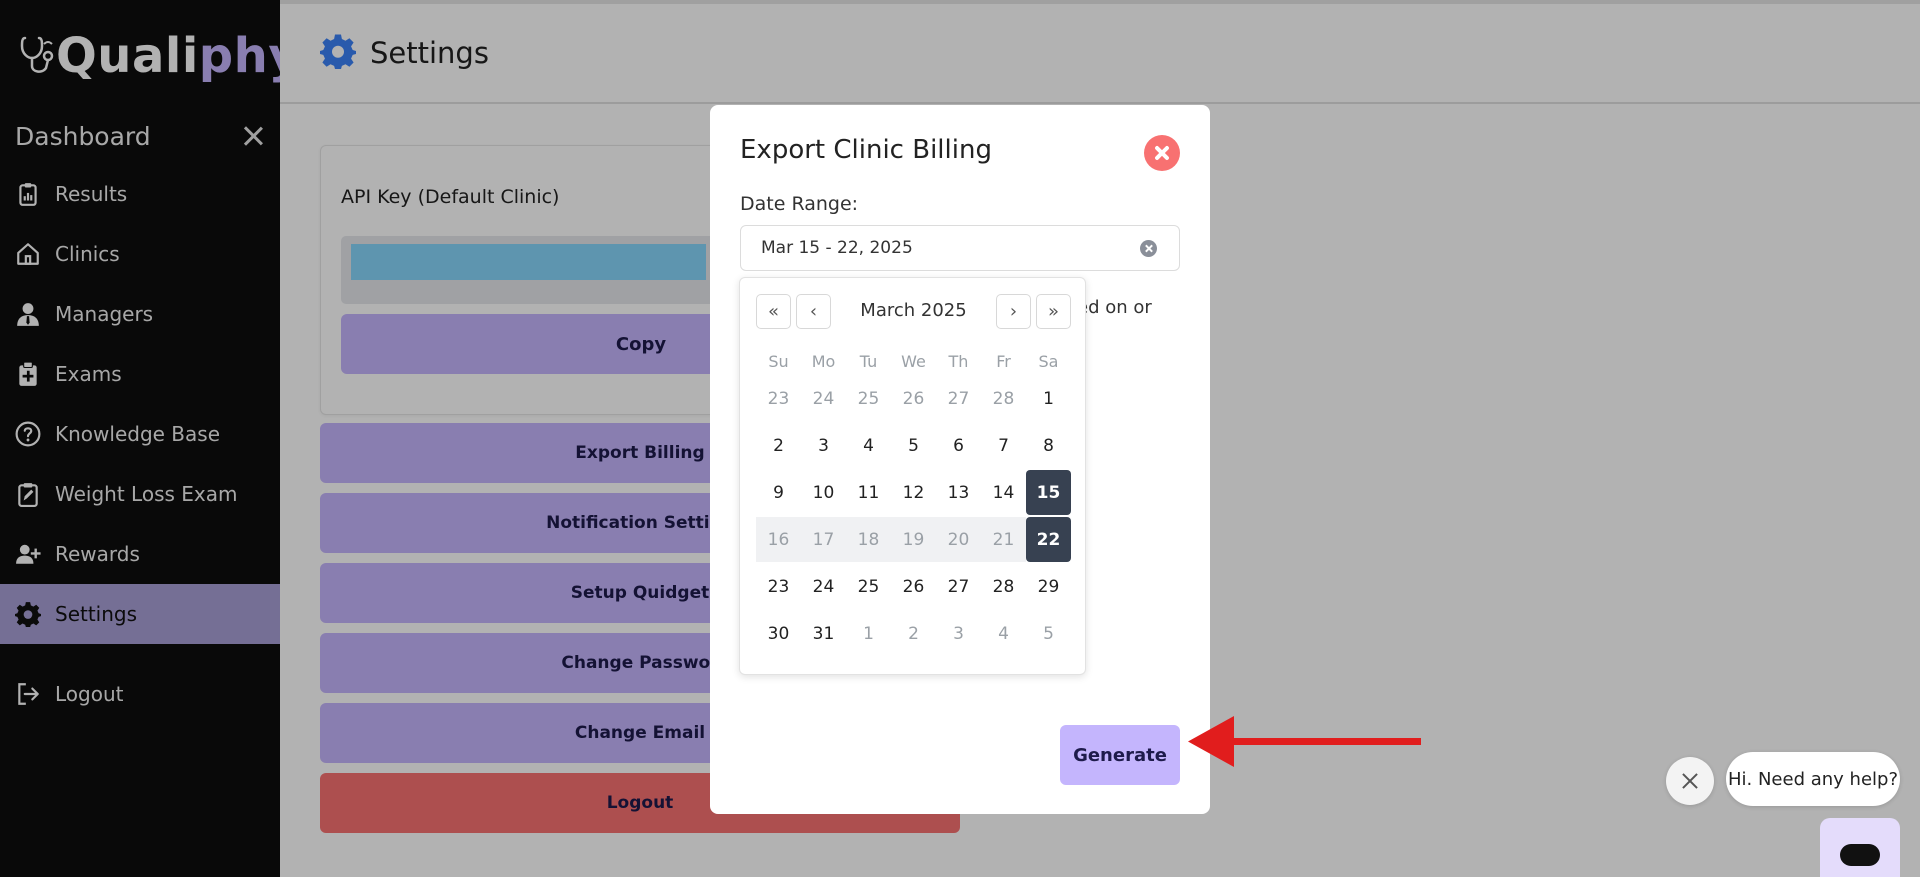 This screenshot has height=877, width=1920. I want to click on calendar-week-row: 30 31 1 2 3 4 5, so click(913, 634).